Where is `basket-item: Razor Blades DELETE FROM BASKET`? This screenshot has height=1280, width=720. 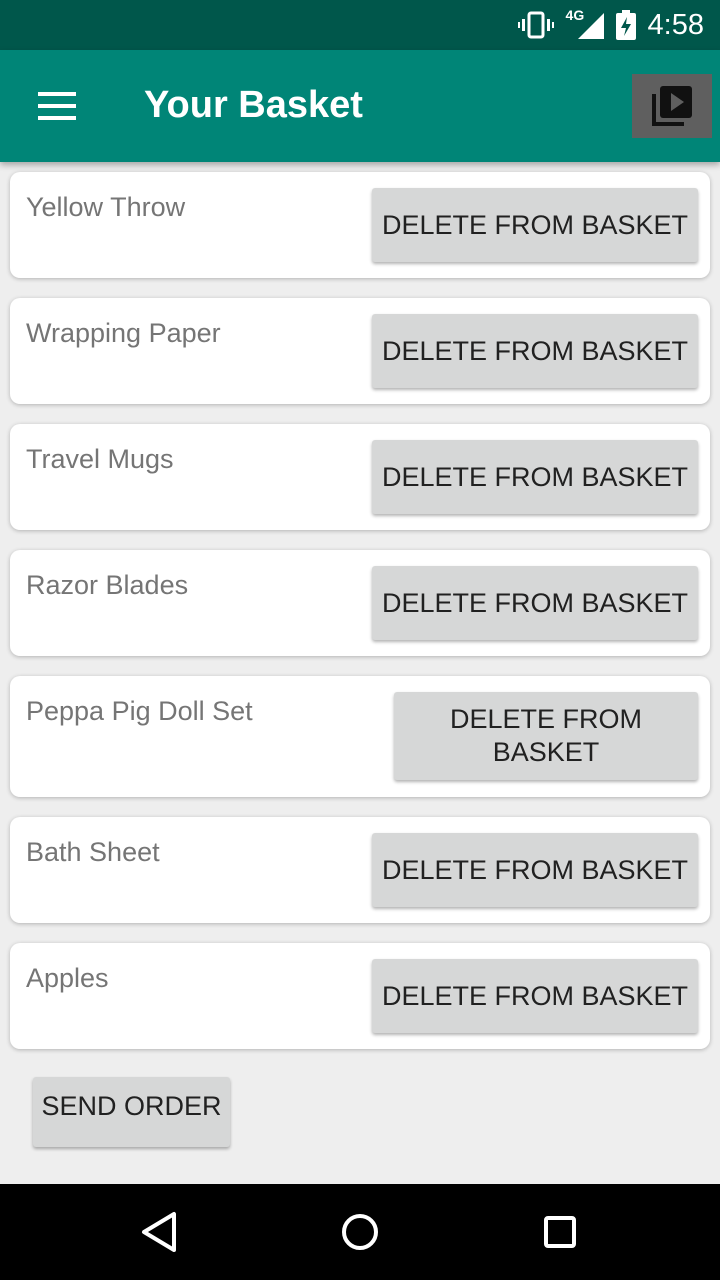
basket-item: Razor Blades DELETE FROM BASKET is located at coordinates (360, 603).